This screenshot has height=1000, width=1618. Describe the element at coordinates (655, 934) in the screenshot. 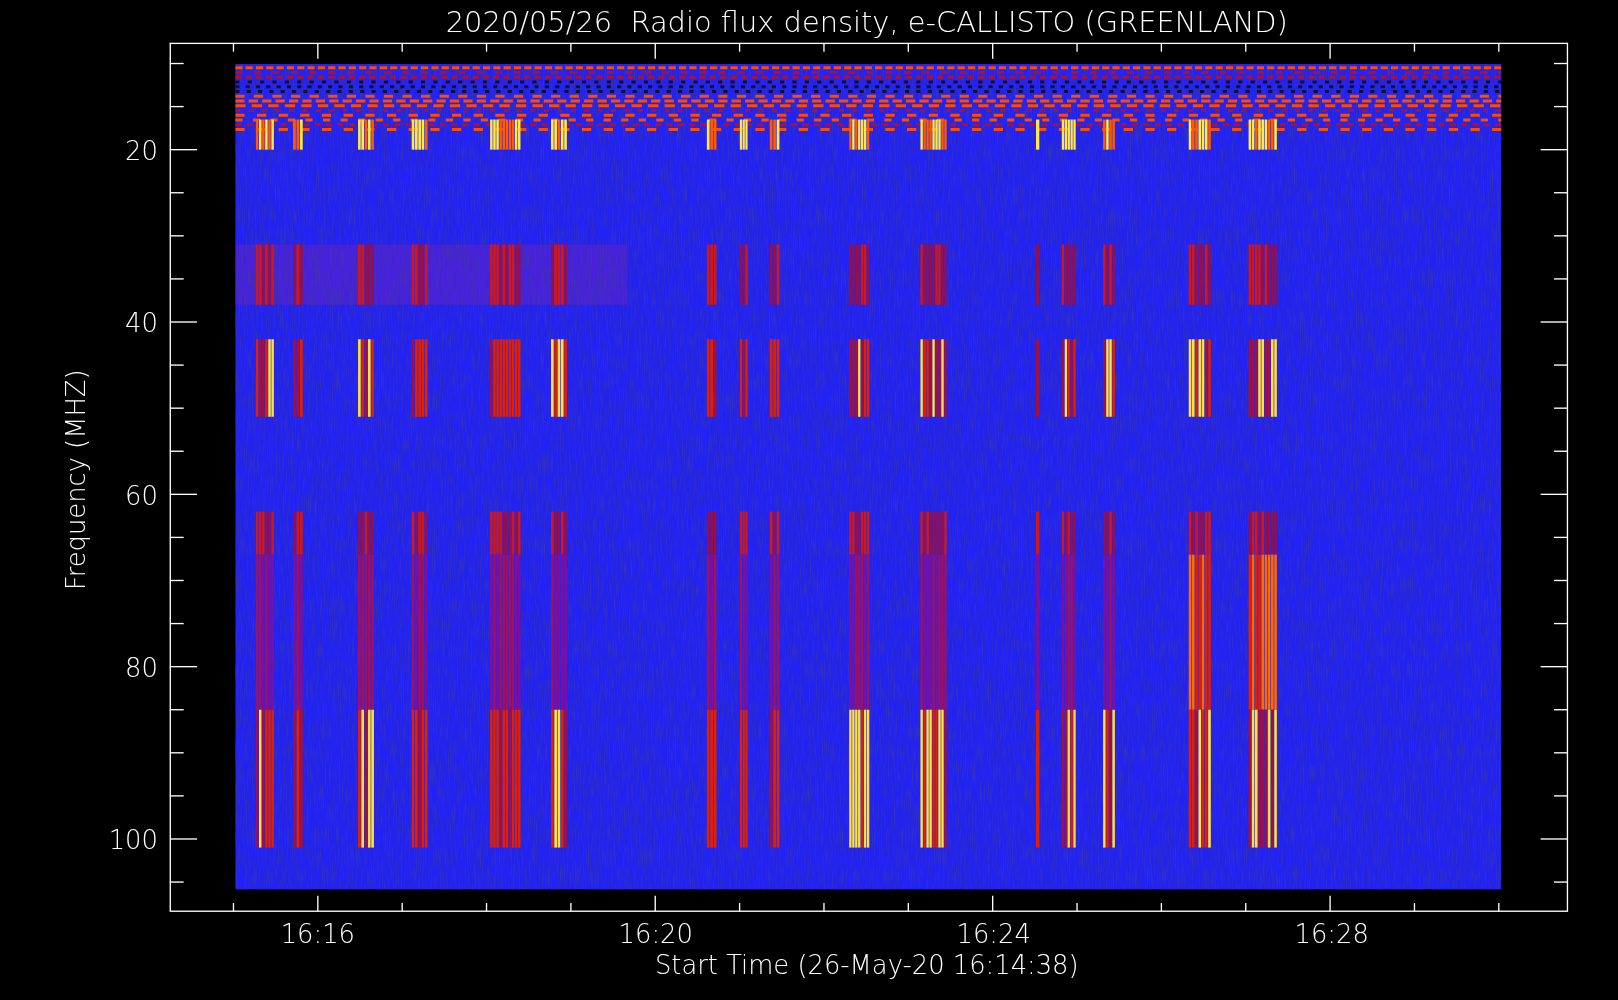

I see `tick-label: 16:20` at that location.